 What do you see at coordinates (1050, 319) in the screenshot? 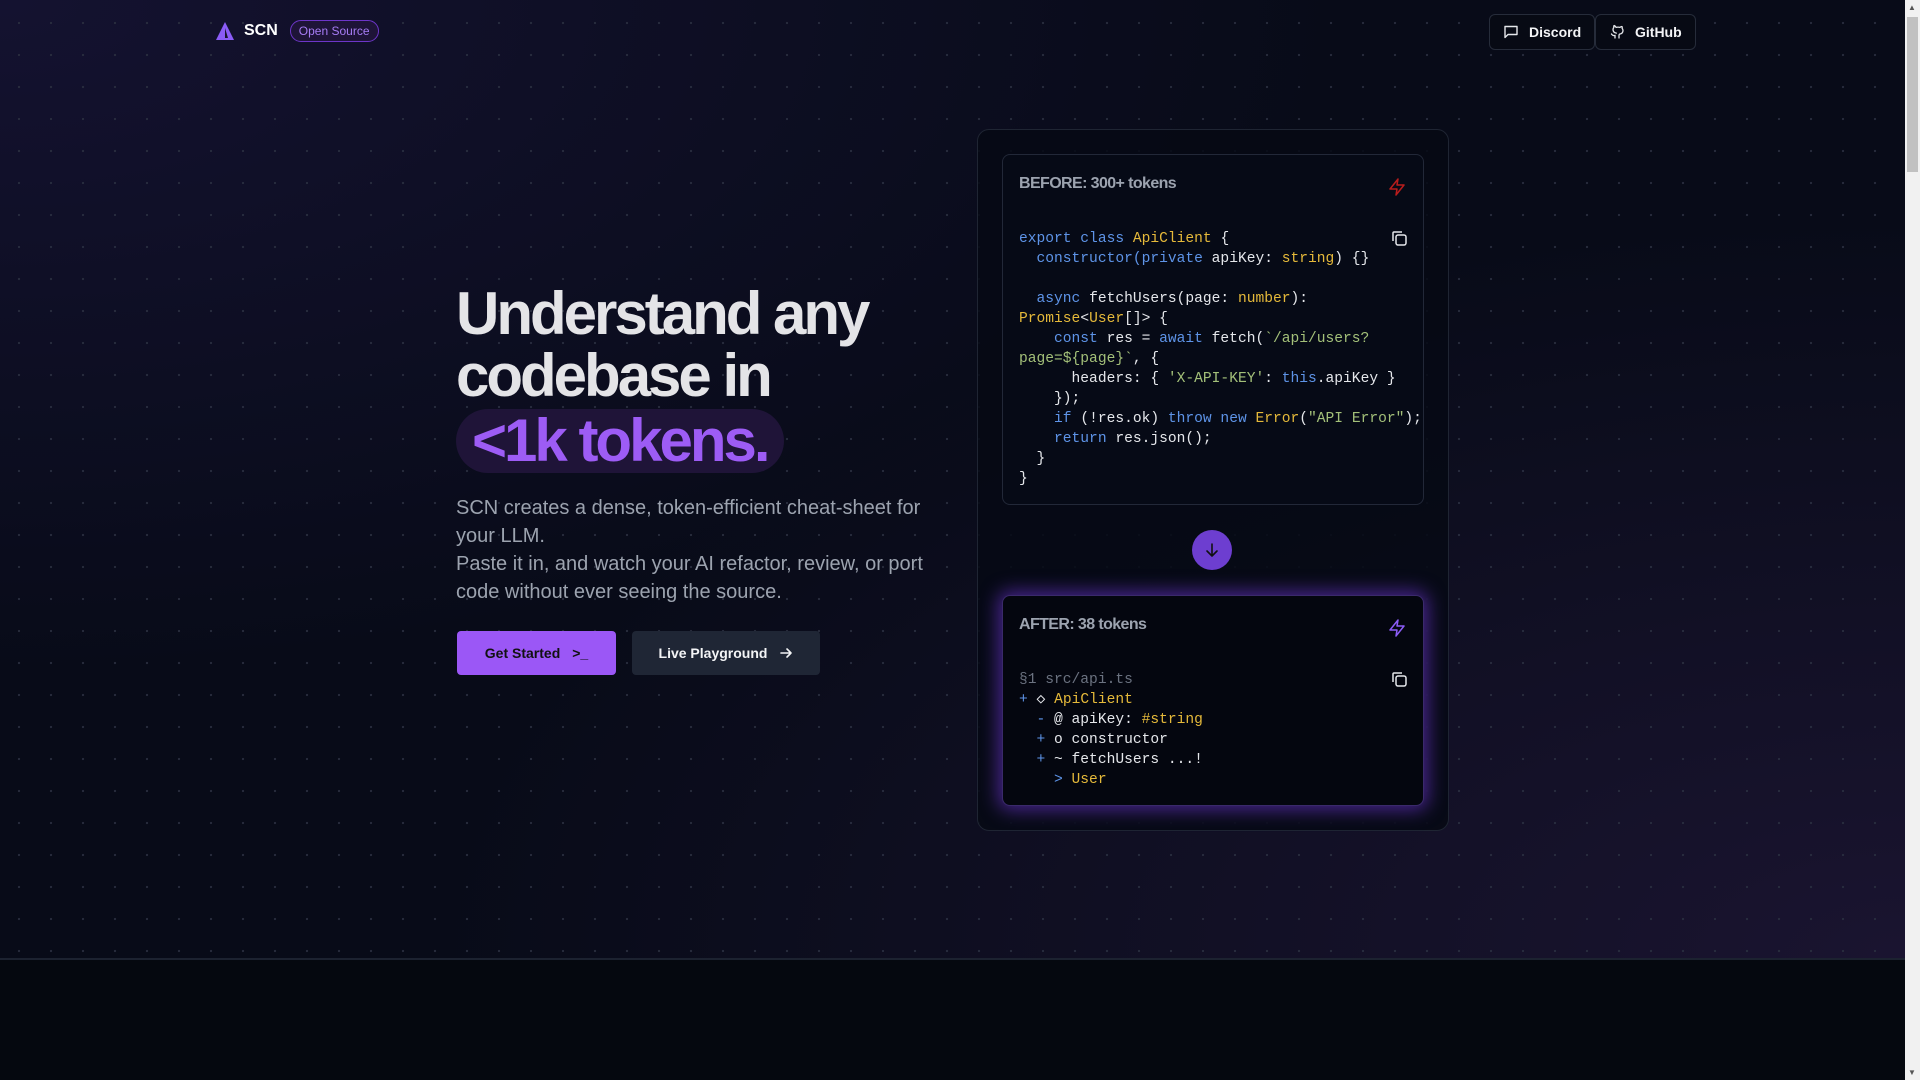
I see `code-token: Promise` at bounding box center [1050, 319].